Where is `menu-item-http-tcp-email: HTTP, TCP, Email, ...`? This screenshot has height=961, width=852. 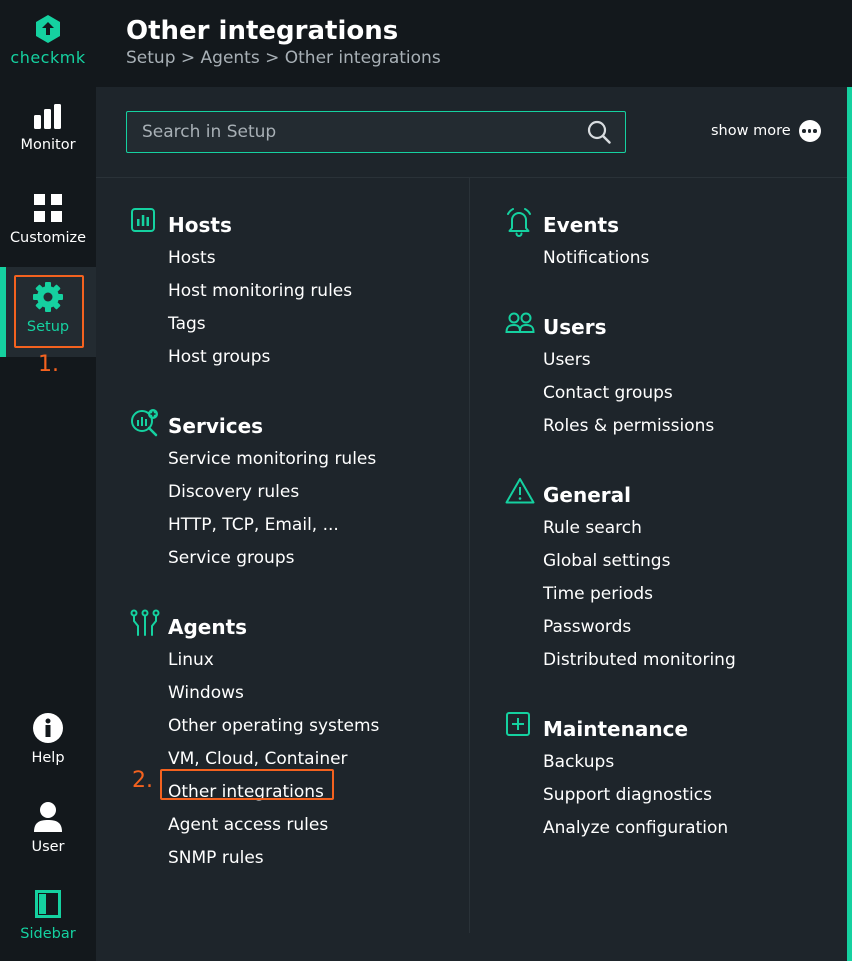
menu-item-http-tcp-email: HTTP, TCP, Email, ... is located at coordinates (253, 531).